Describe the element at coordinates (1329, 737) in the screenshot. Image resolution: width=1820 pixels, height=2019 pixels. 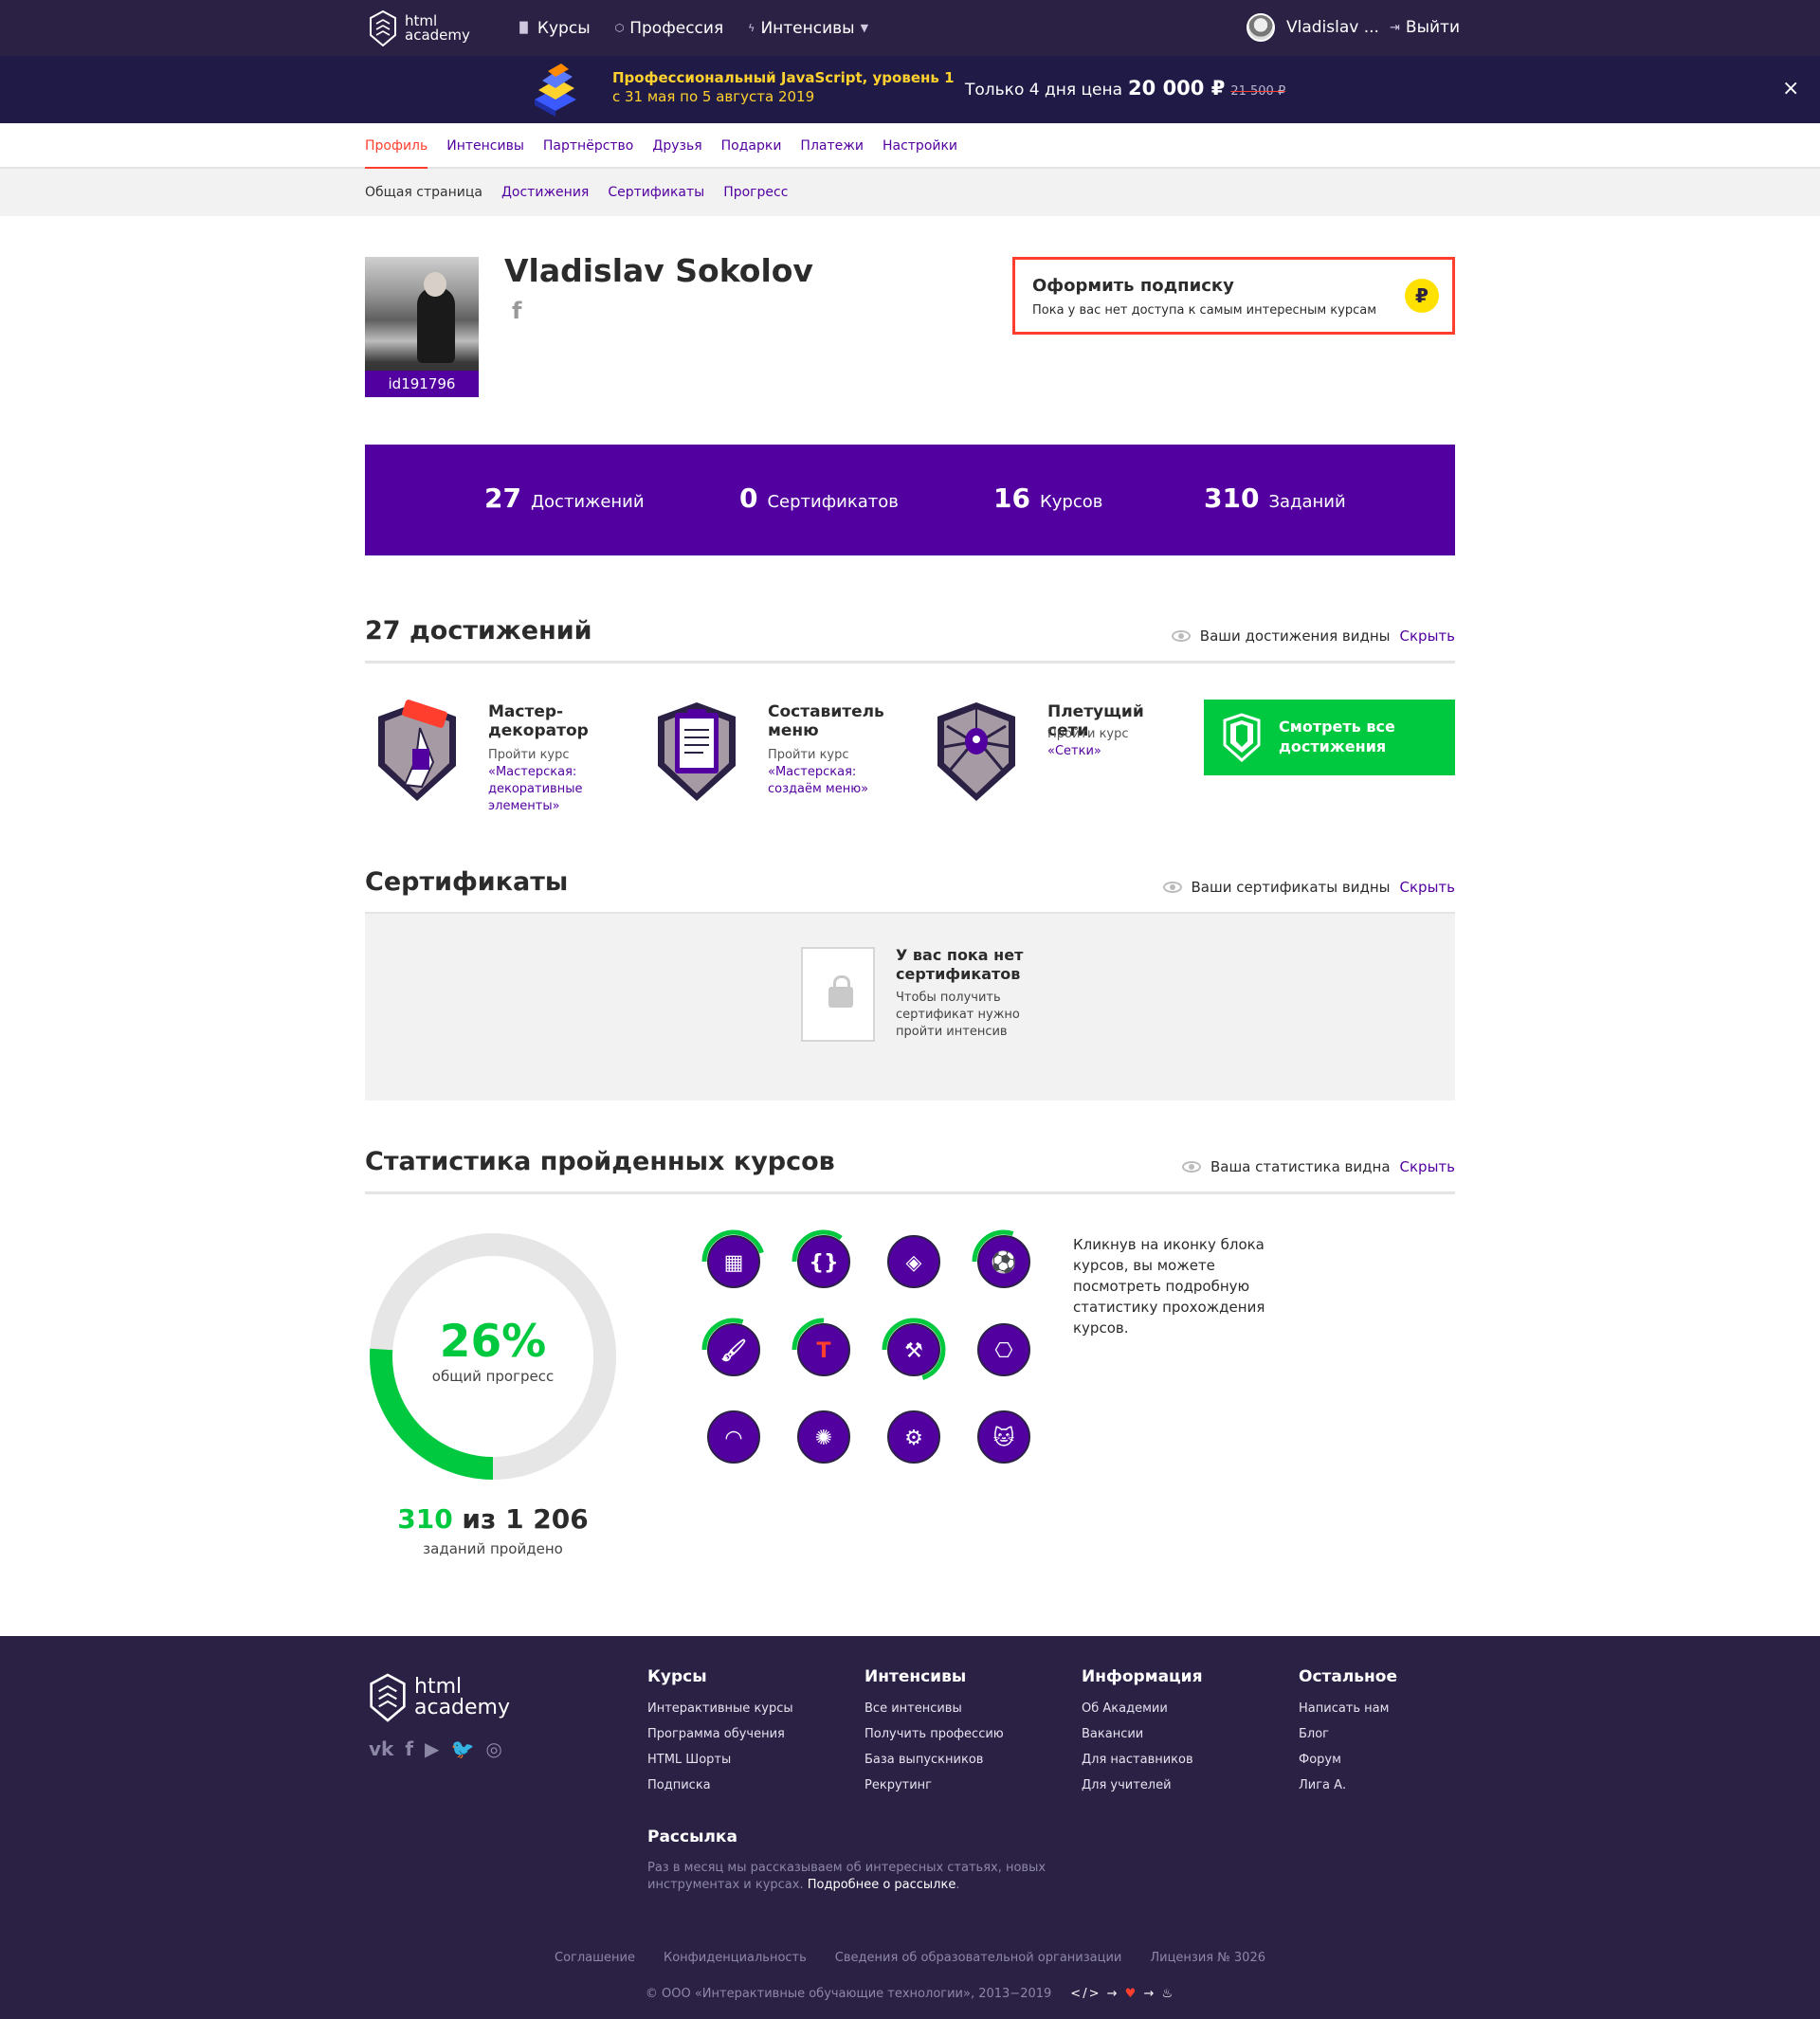
I see `see-all-achievements-button: Смотреть все достижения` at that location.